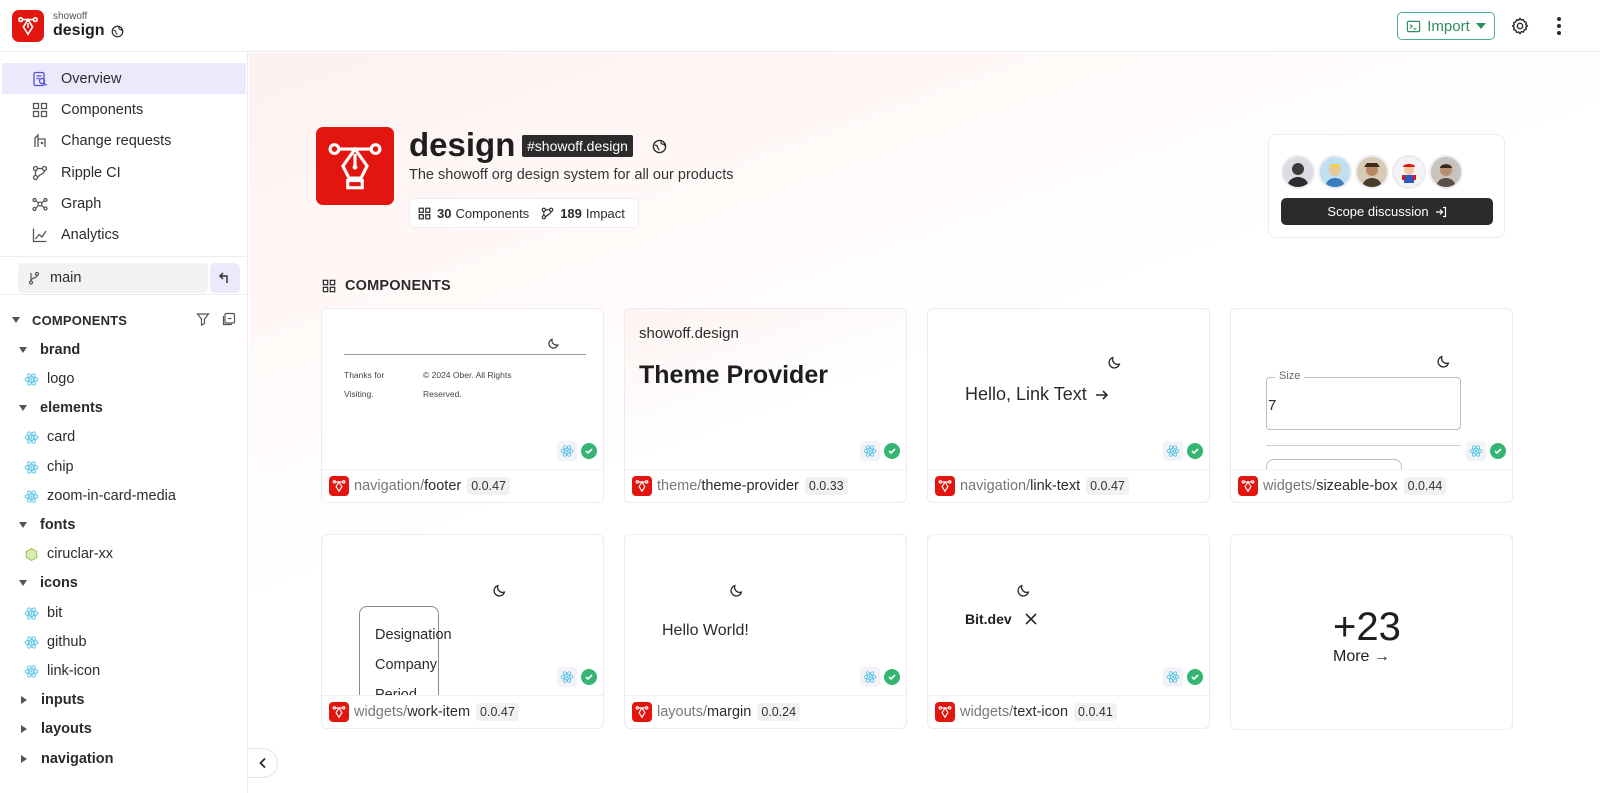 The width and height of the screenshot is (1600, 793). Describe the element at coordinates (61, 379) in the screenshot. I see `tree-label: logo` at that location.